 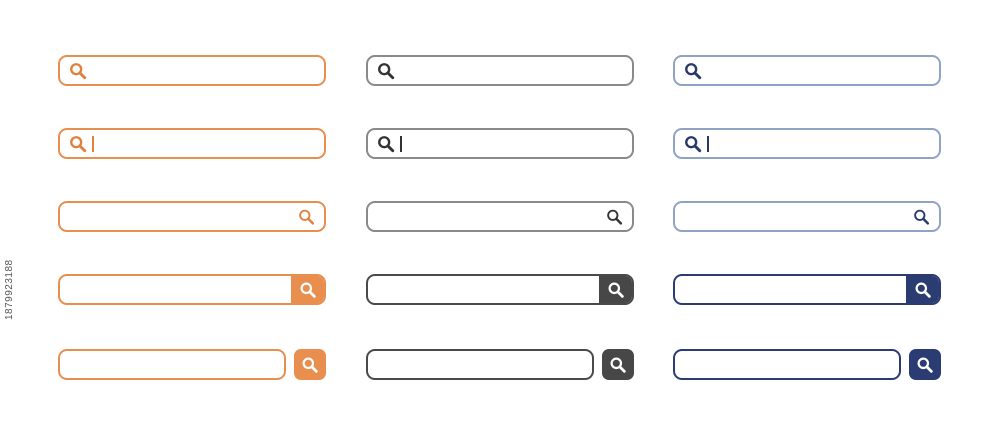 I want to click on search-bar-blue-icon-right, so click(x=807, y=216).